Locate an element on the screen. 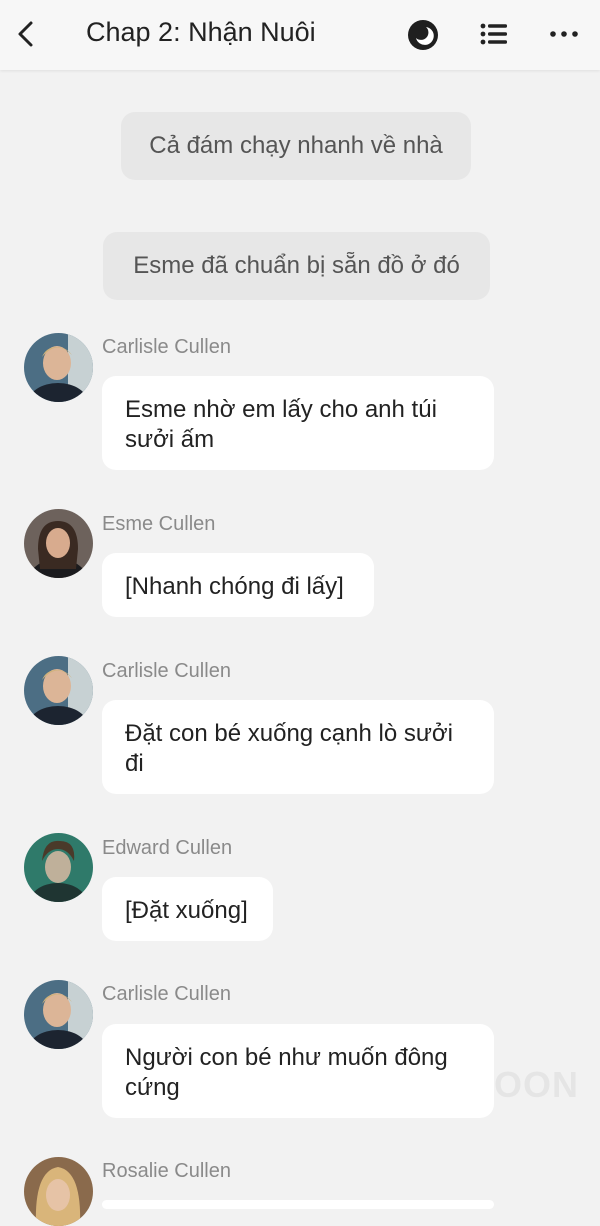 The image size is (600, 1226). back-button is located at coordinates (26, 34).